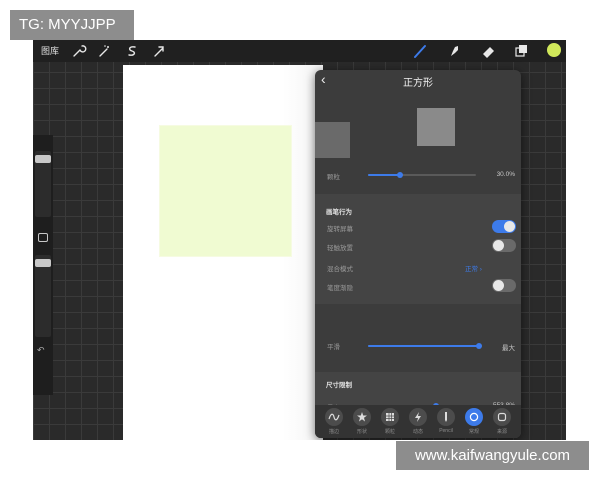  I want to click on left-sidebar: ↶, so click(43, 265).